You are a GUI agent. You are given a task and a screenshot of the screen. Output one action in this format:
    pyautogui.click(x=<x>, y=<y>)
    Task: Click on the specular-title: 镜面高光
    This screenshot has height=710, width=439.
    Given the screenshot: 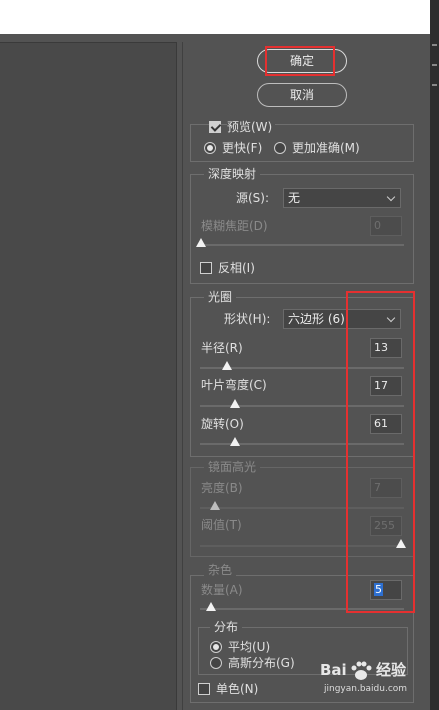 What is the action you would take?
    pyautogui.click(x=232, y=467)
    